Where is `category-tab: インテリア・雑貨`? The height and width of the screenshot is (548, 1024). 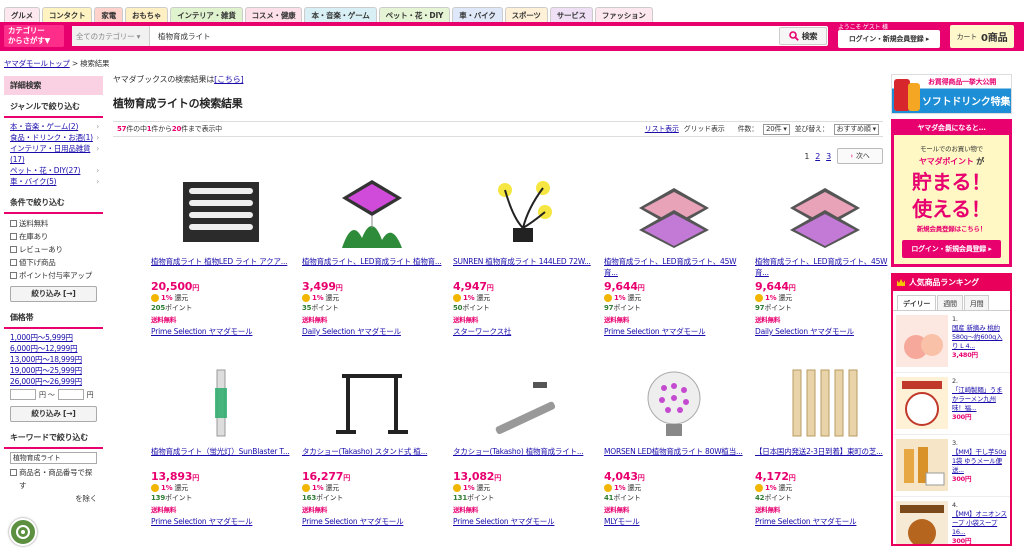
category-tab: インテリア・雑貨 is located at coordinates (206, 14).